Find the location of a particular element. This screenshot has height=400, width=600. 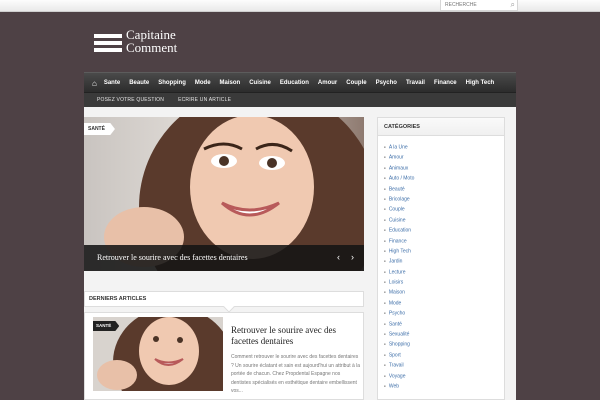

search-input is located at coordinates (475, 5).